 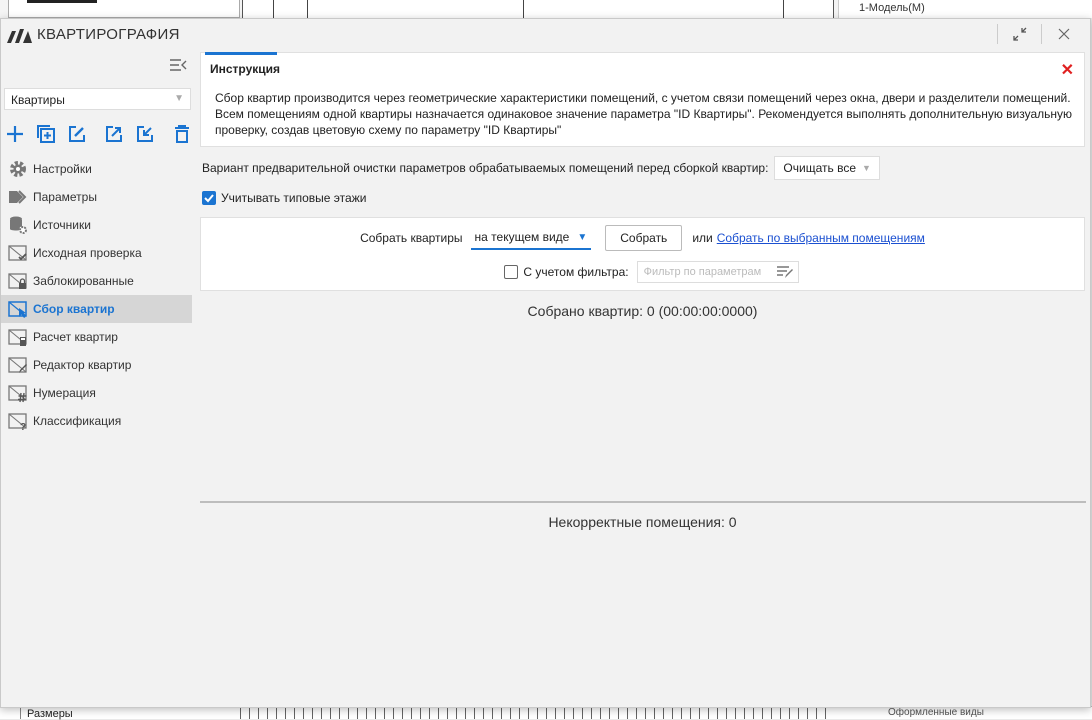 What do you see at coordinates (145, 134) in the screenshot?
I see `import-icon` at bounding box center [145, 134].